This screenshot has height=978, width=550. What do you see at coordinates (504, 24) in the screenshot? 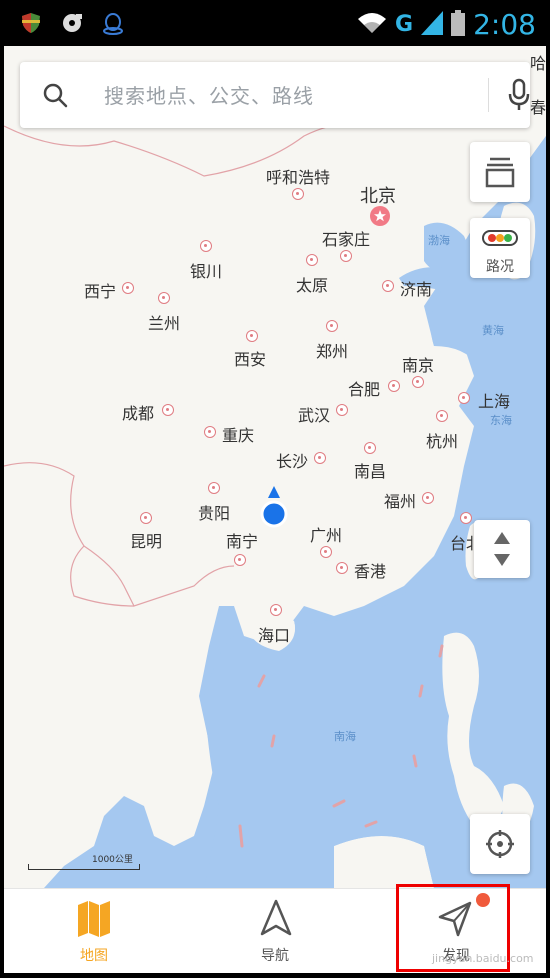
I see `status-time: 2:08` at bounding box center [504, 24].